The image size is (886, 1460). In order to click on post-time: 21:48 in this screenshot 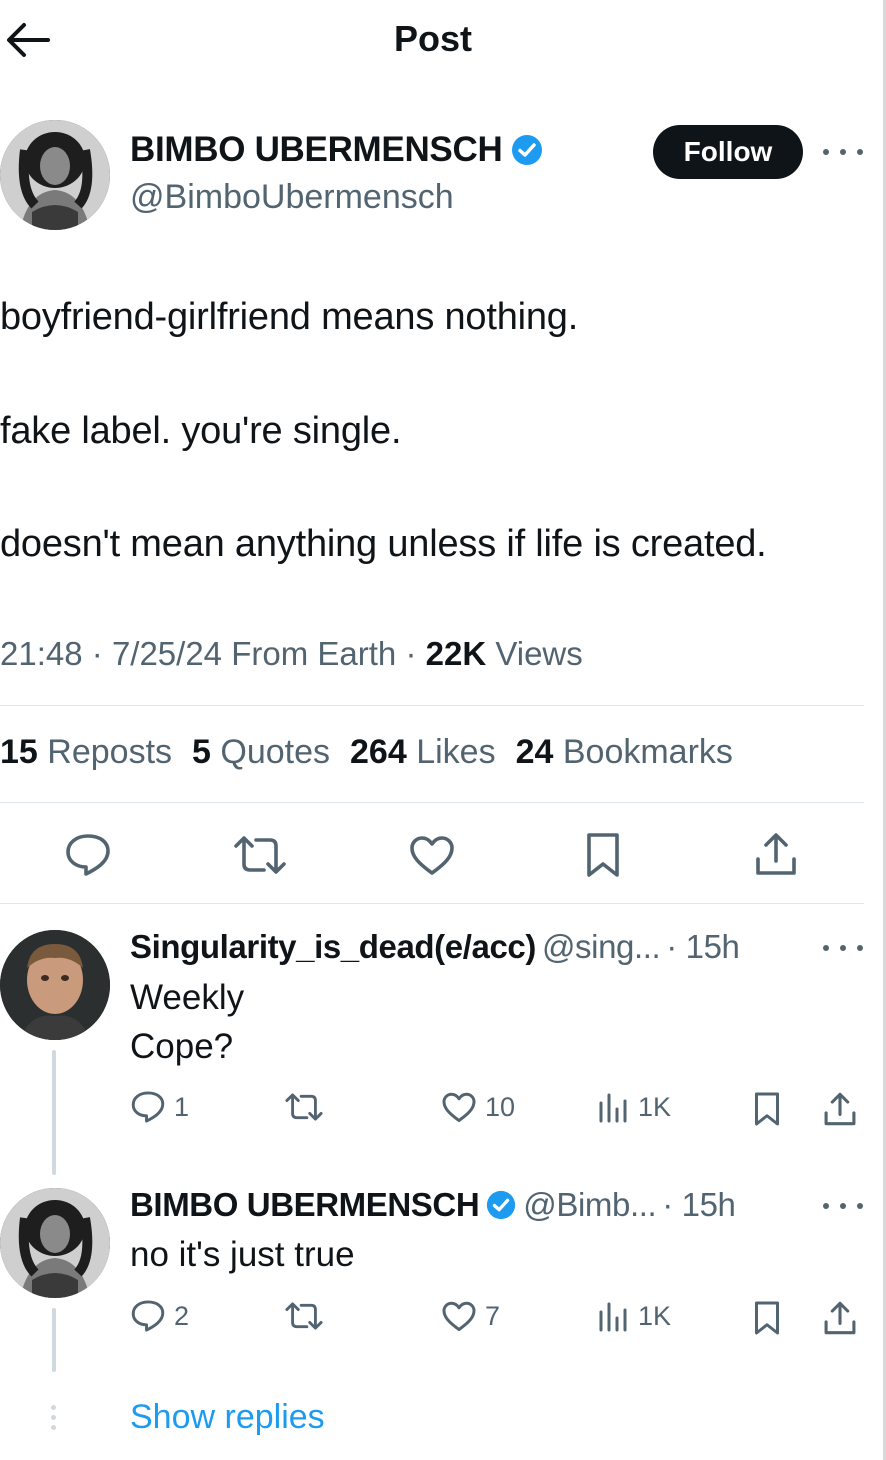, I will do `click(41, 653)`.